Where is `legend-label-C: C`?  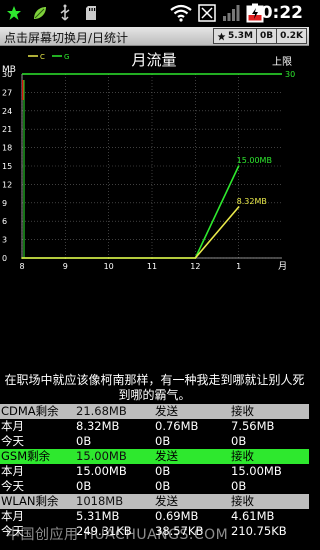
legend-label-C: C is located at coordinates (42, 57).